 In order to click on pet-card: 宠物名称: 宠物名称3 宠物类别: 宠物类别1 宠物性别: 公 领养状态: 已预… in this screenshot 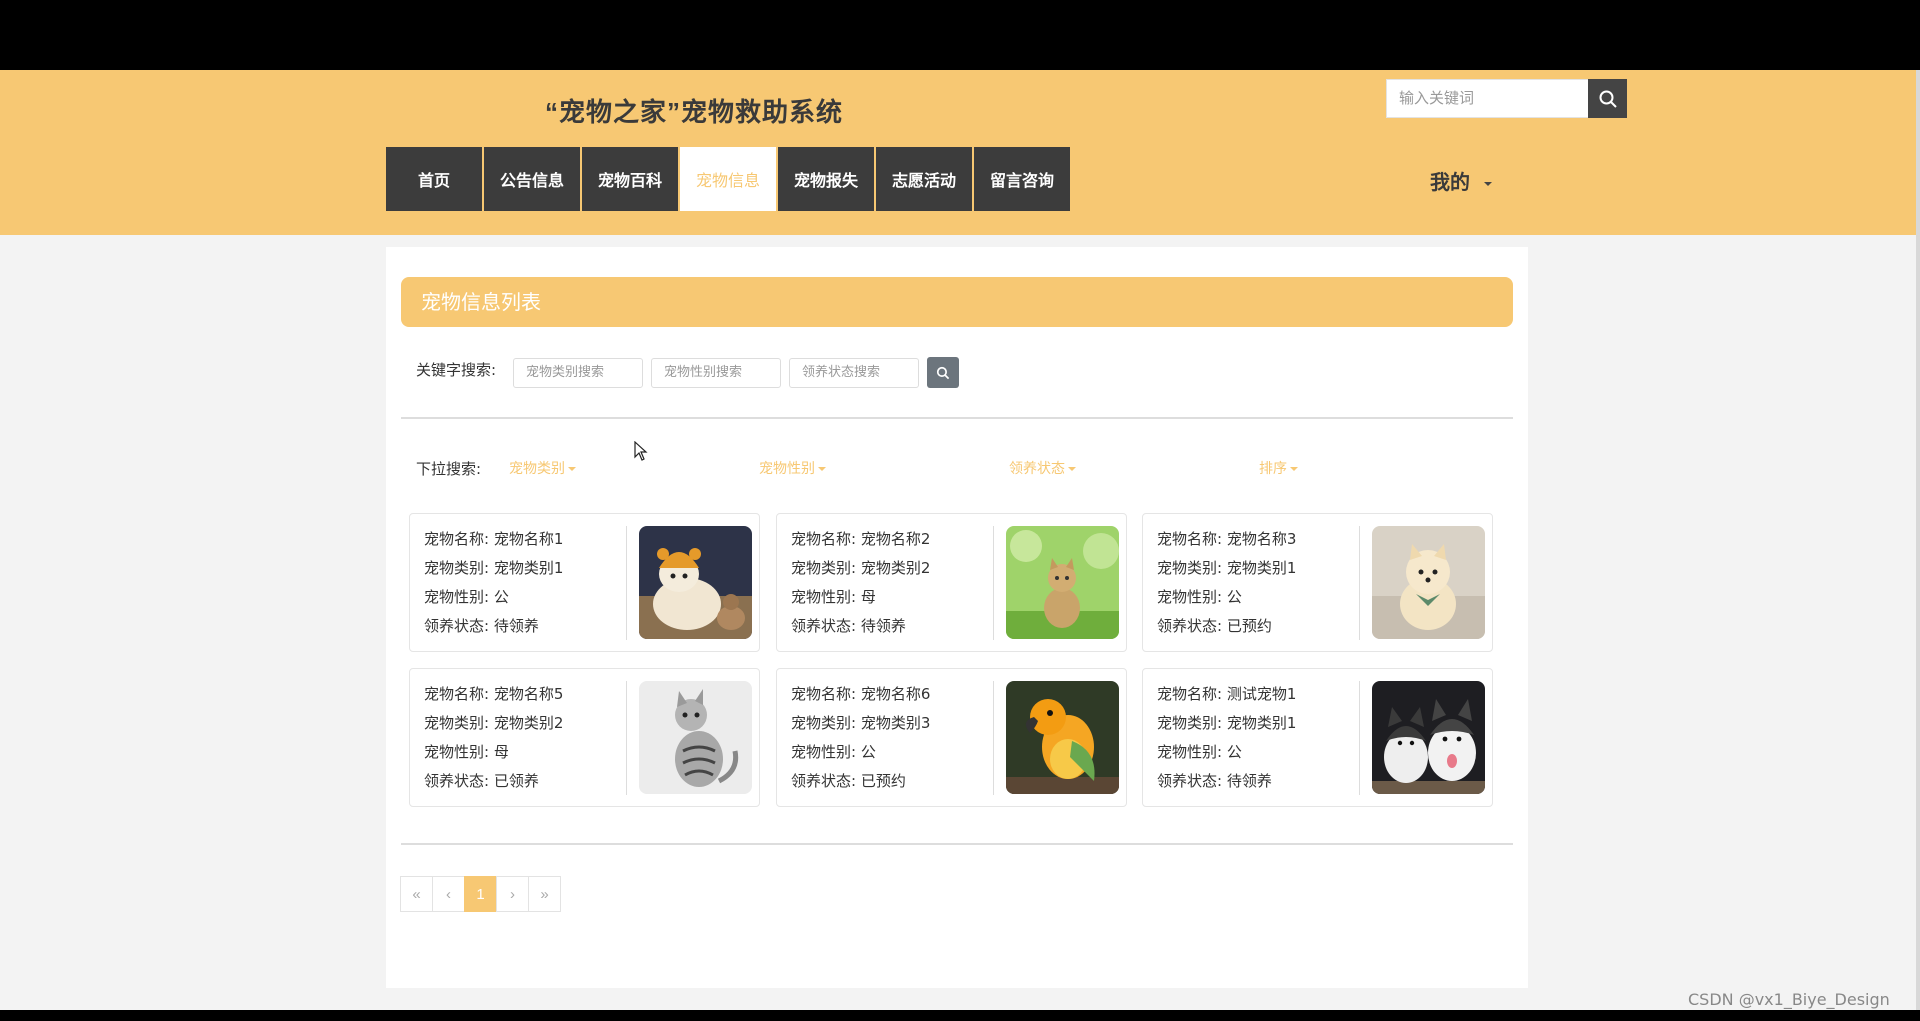, I will do `click(1317, 582)`.